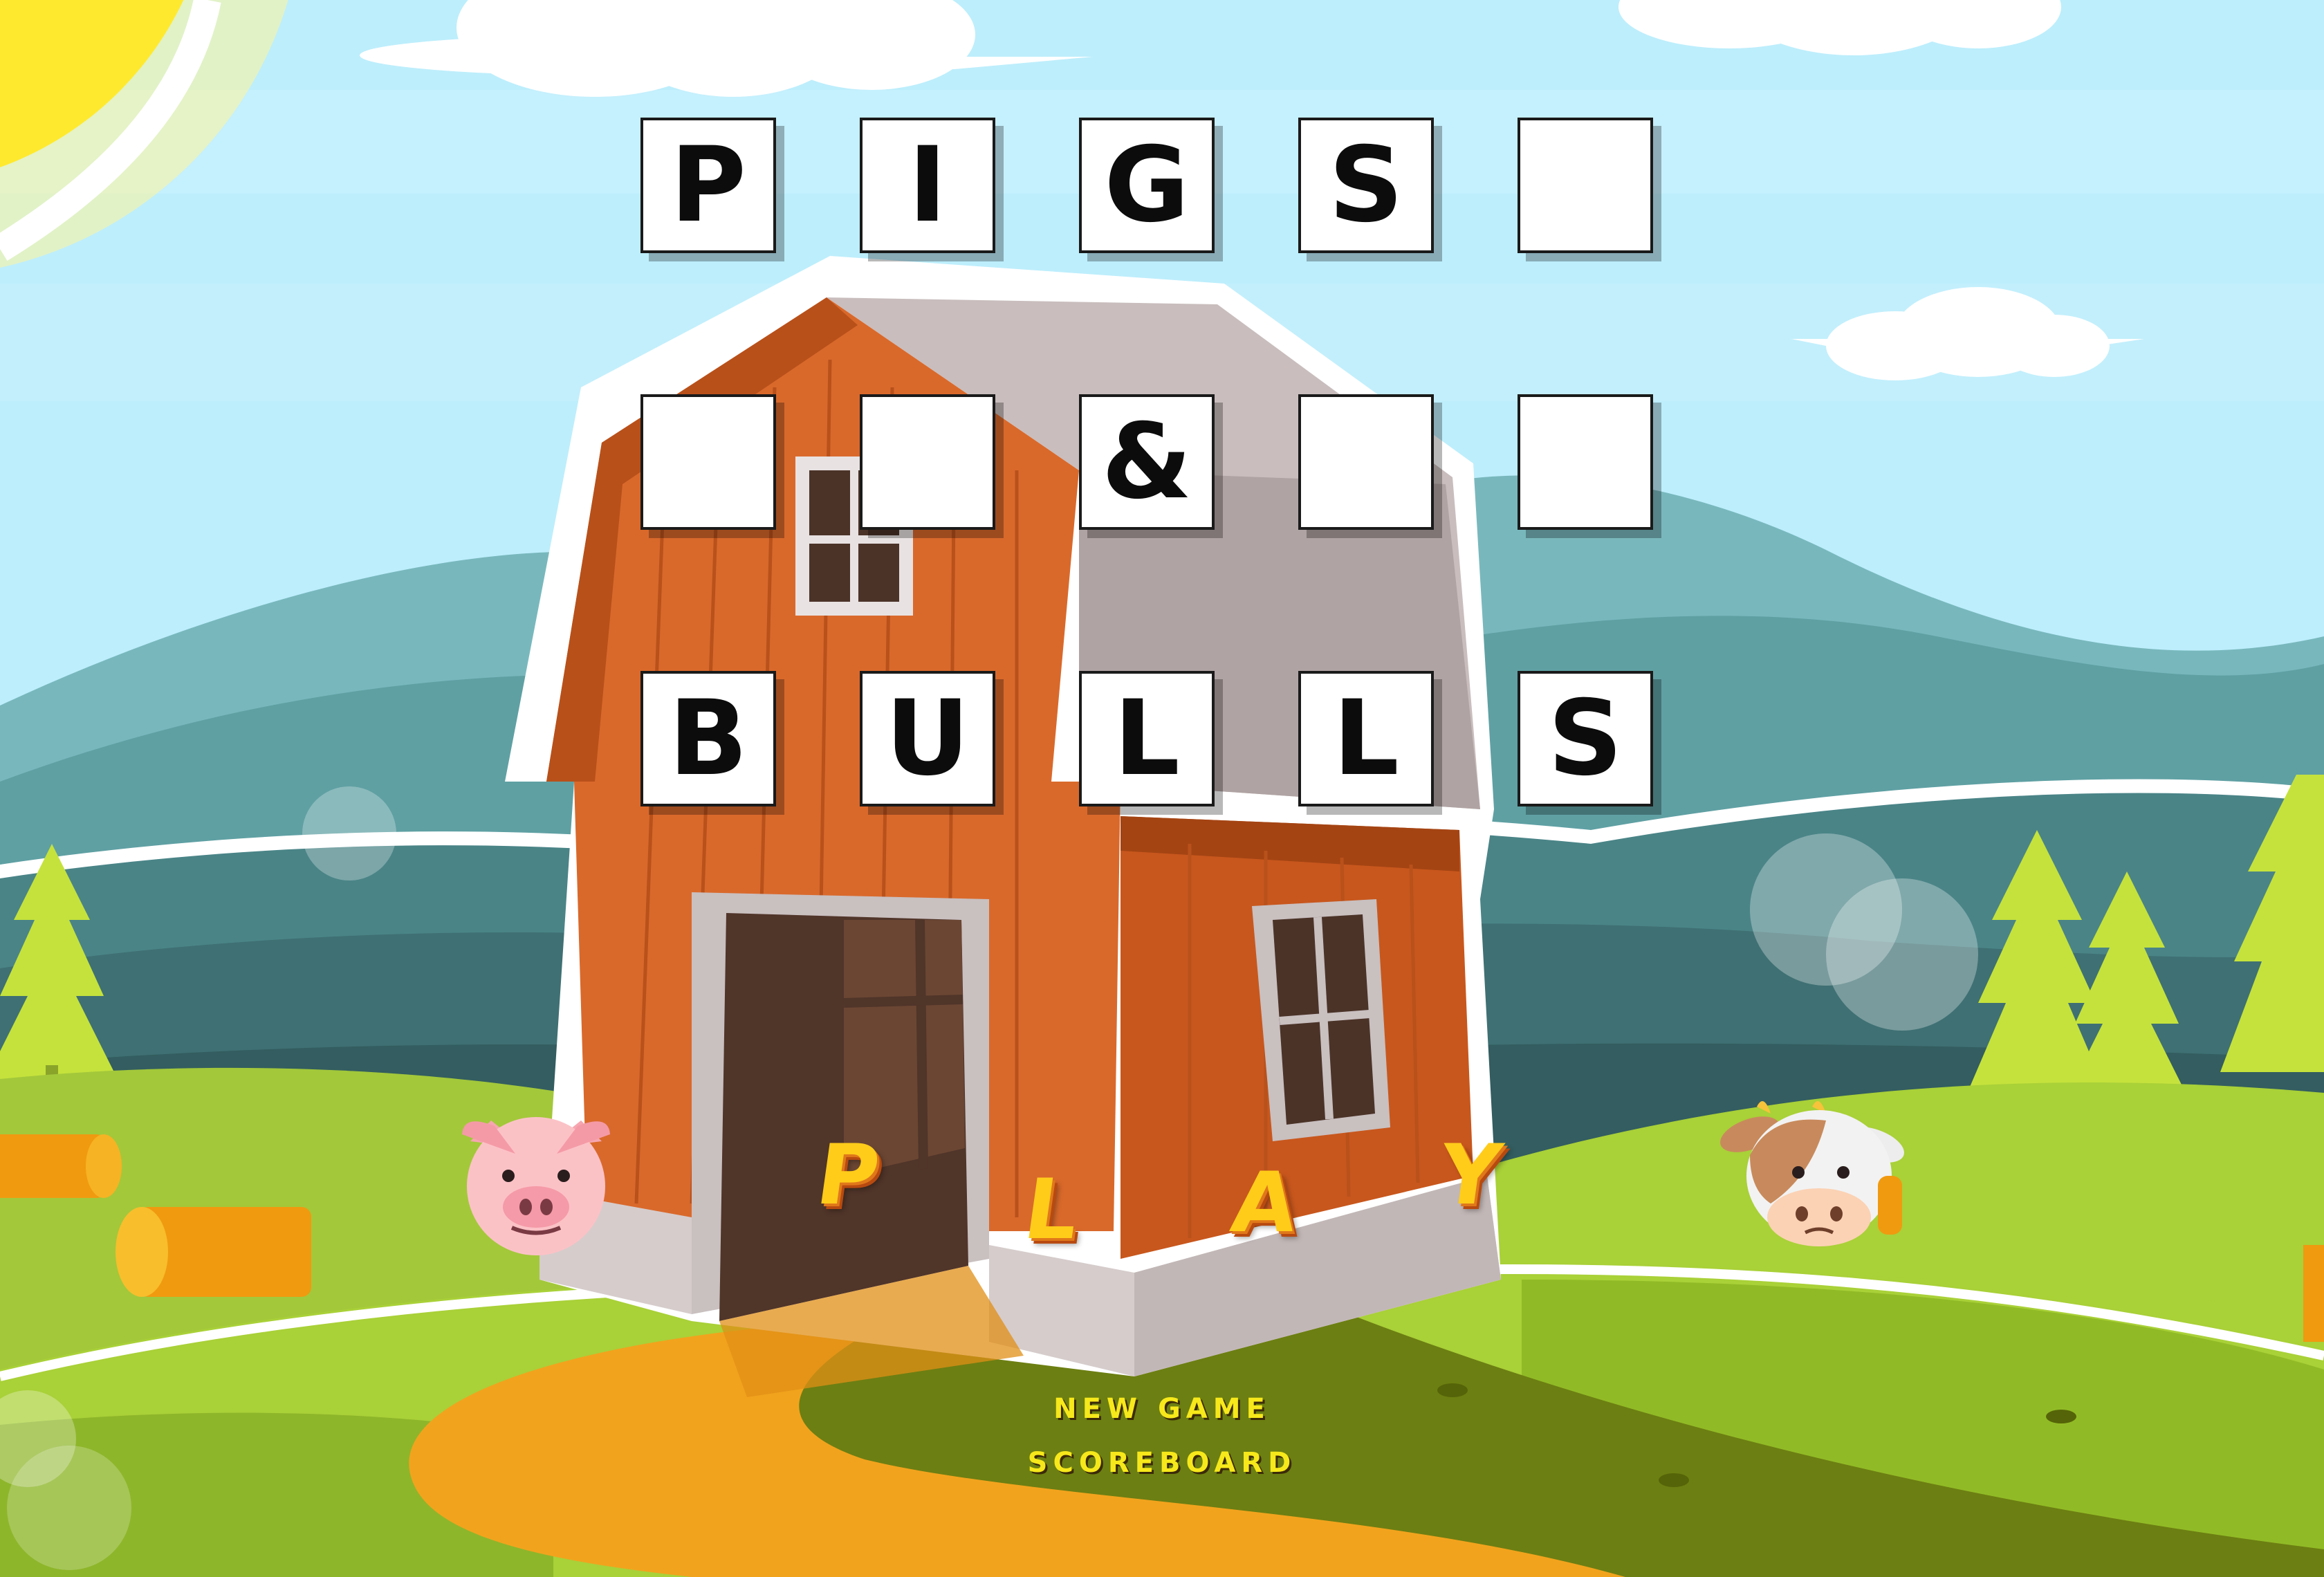 Image resolution: width=2324 pixels, height=1577 pixels. I want to click on new-game-button: NEW GAME, so click(1162, 1409).